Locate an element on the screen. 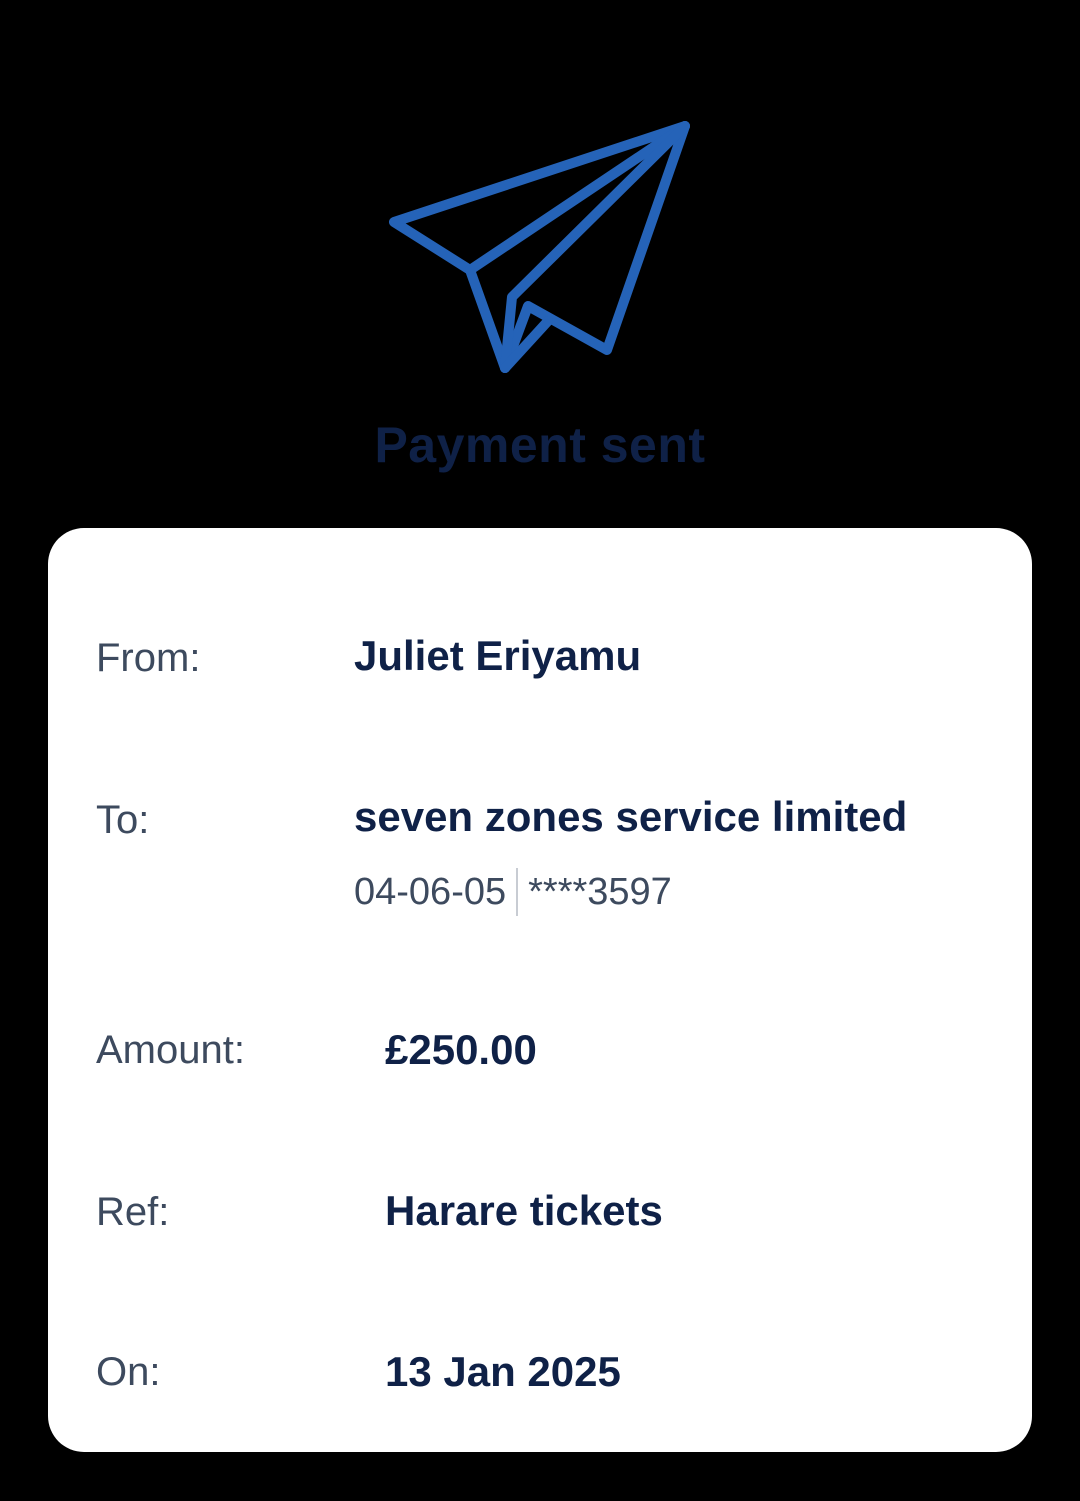 The height and width of the screenshot is (1501, 1080). page-title: Payment sent is located at coordinates (540, 445).